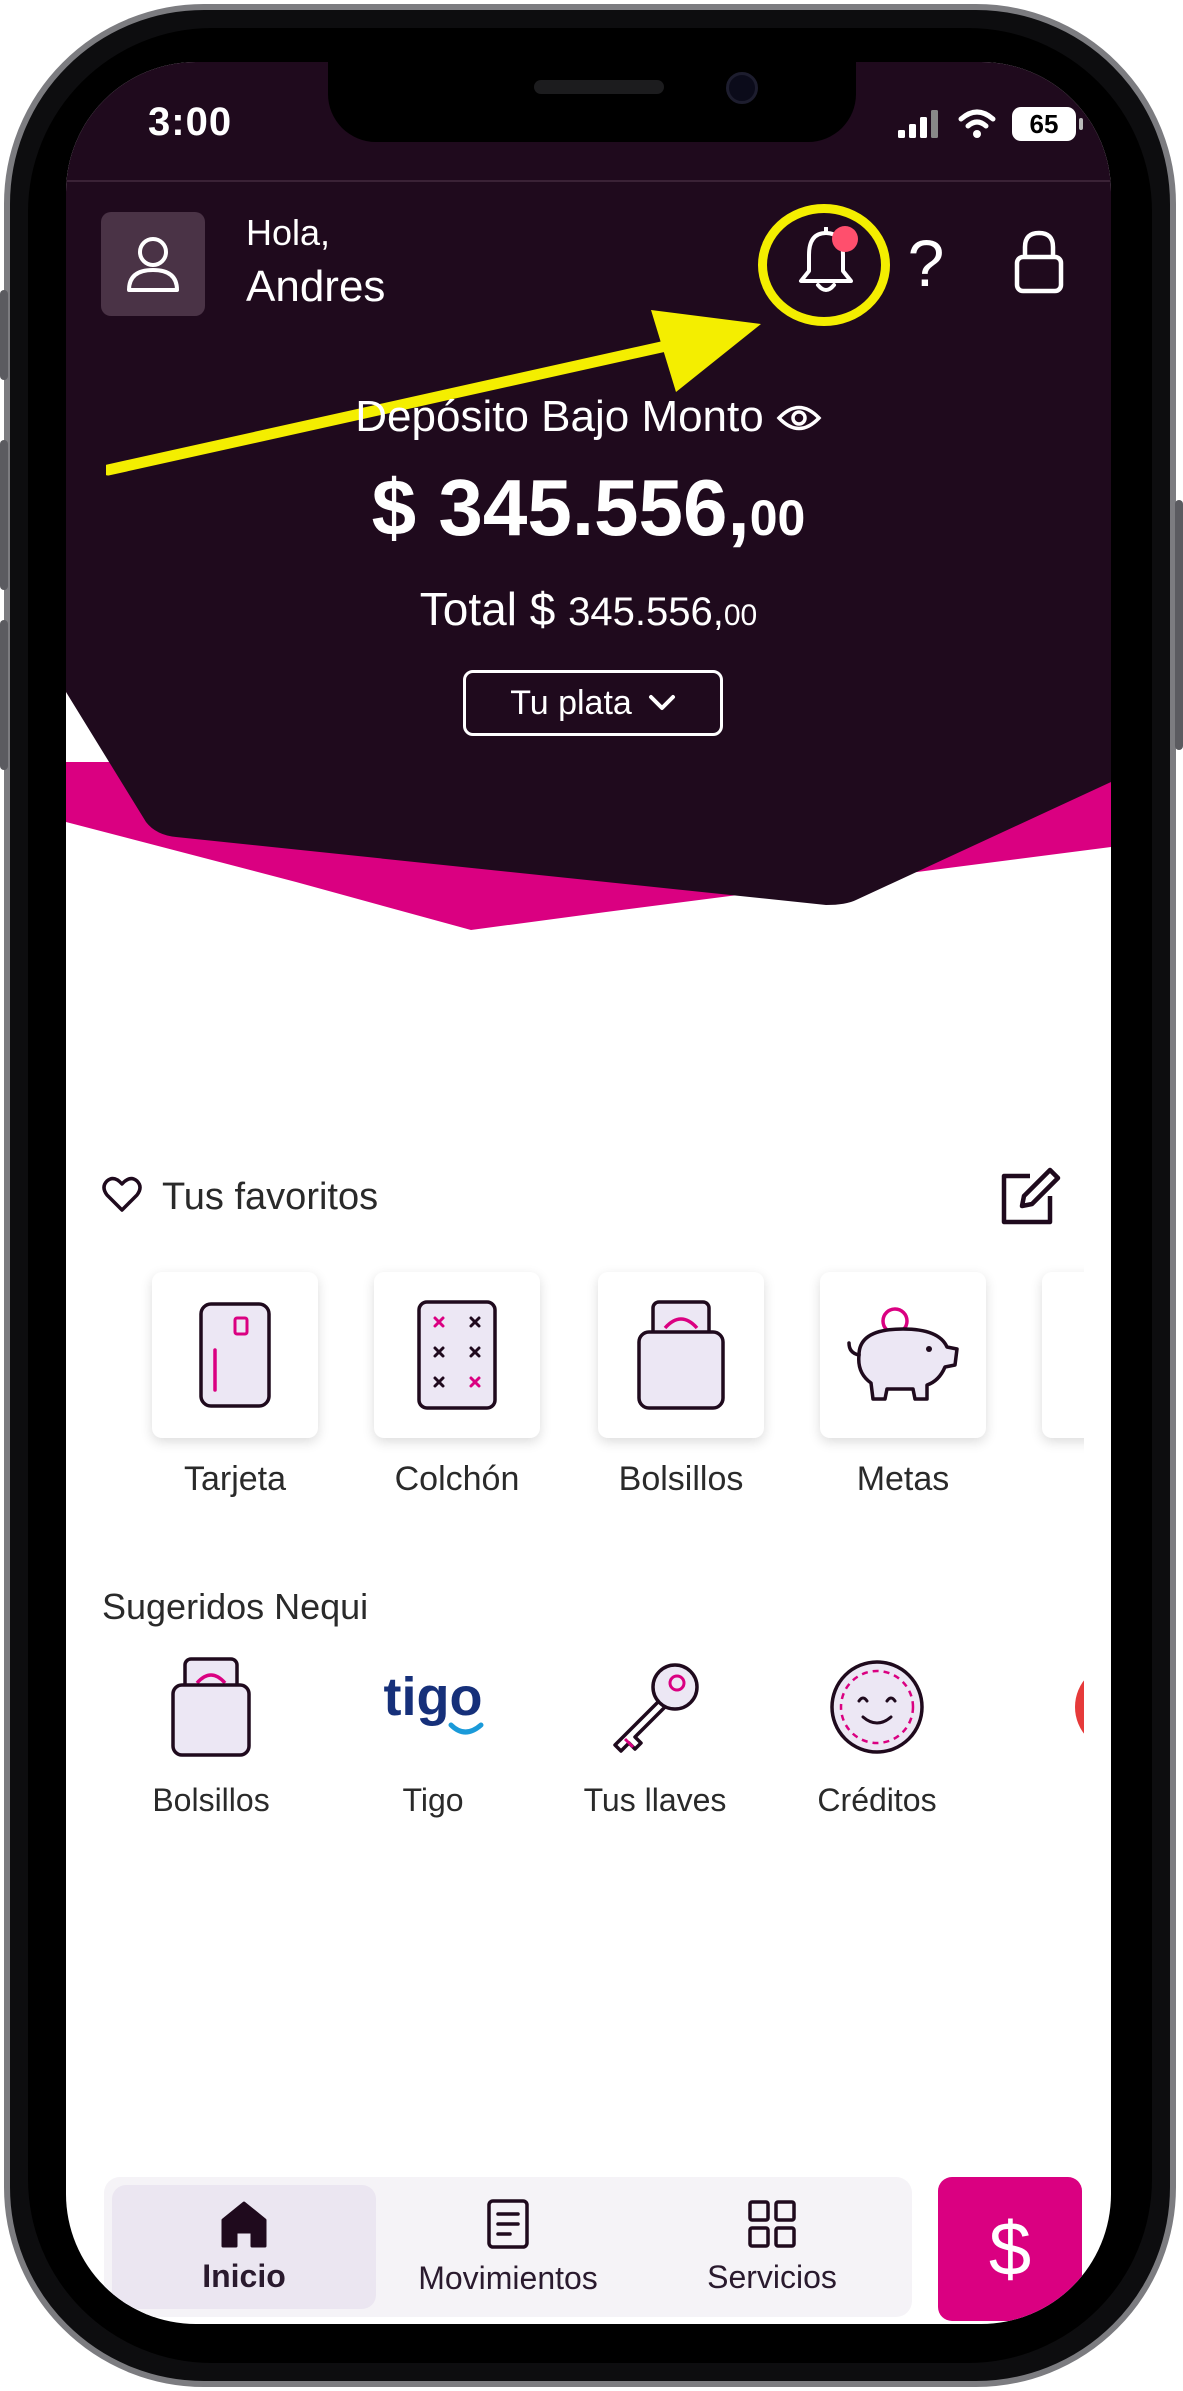 This screenshot has height=2391, width=1183. Describe the element at coordinates (588, 181) in the screenshot. I see `header-divider` at that location.